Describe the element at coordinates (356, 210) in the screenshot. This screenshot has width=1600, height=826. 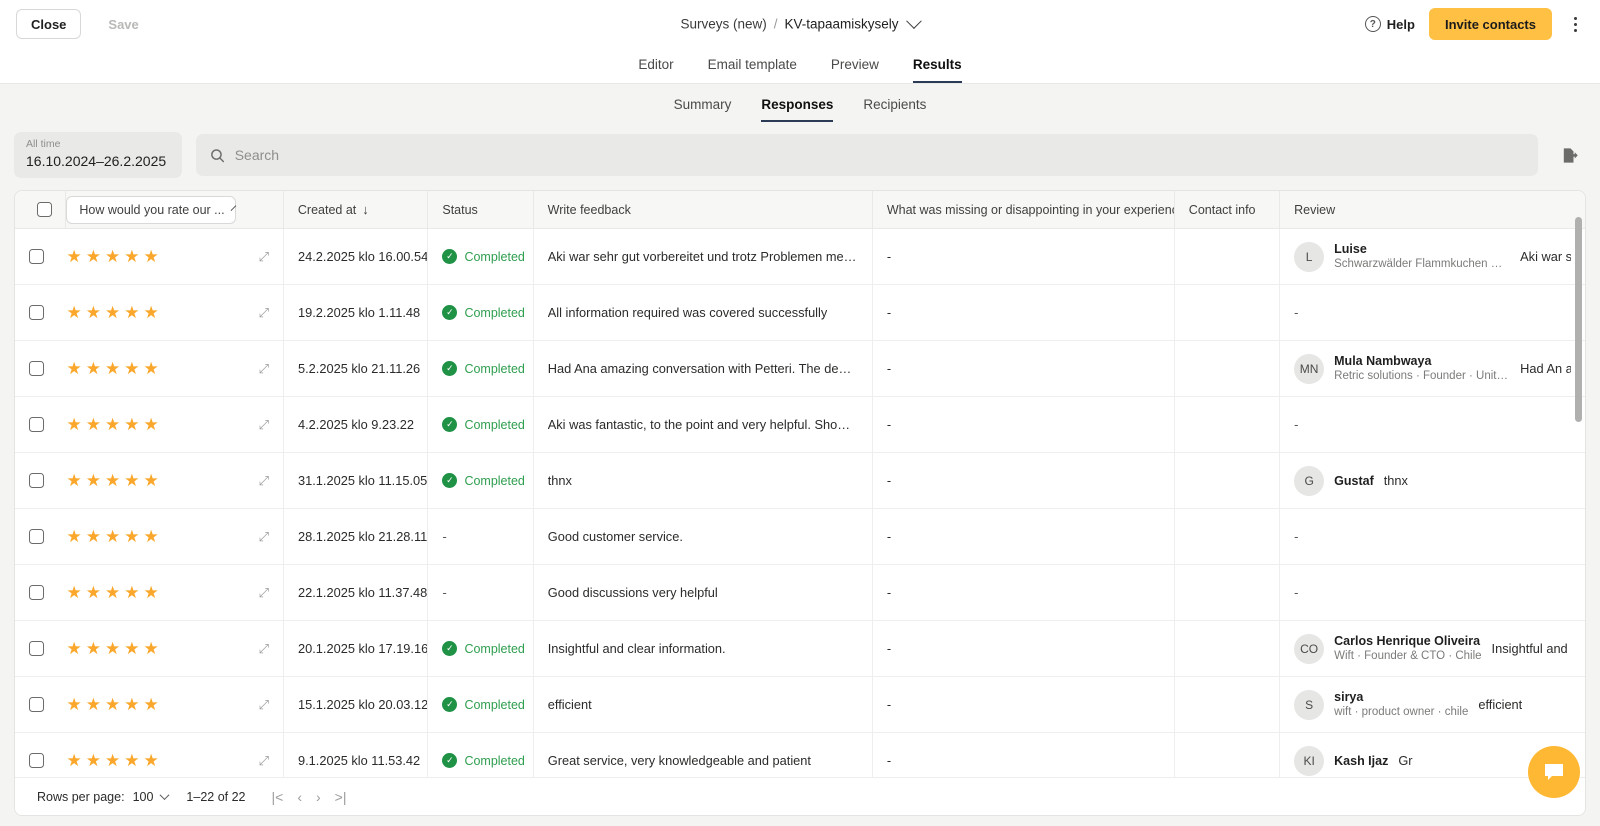
I see `column-header-created-at: Created at ↓` at that location.